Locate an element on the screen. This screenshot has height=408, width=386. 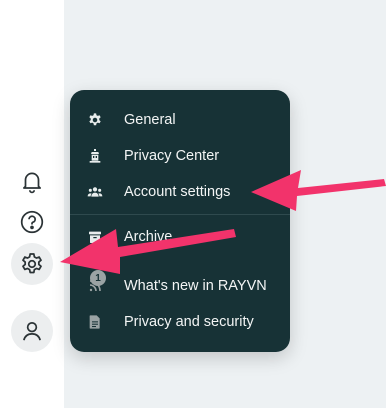
menu-item-privacy-security: Privacy and security is located at coordinates (180, 322).